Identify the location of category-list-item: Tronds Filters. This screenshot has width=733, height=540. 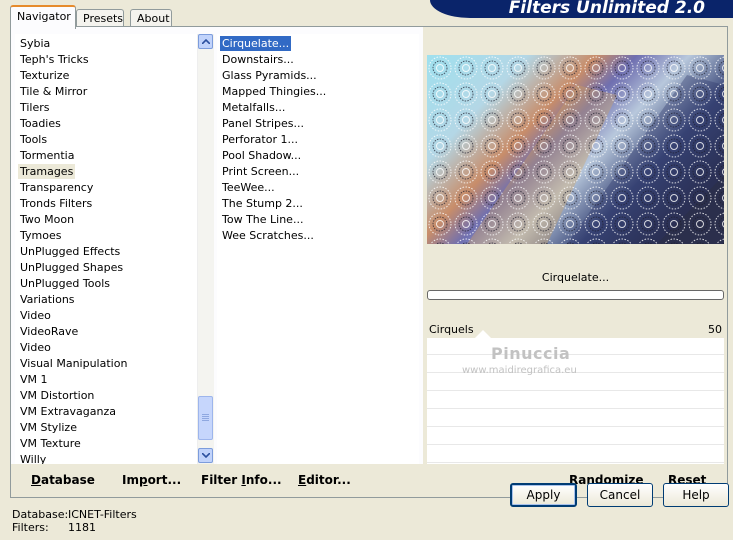
(56, 203).